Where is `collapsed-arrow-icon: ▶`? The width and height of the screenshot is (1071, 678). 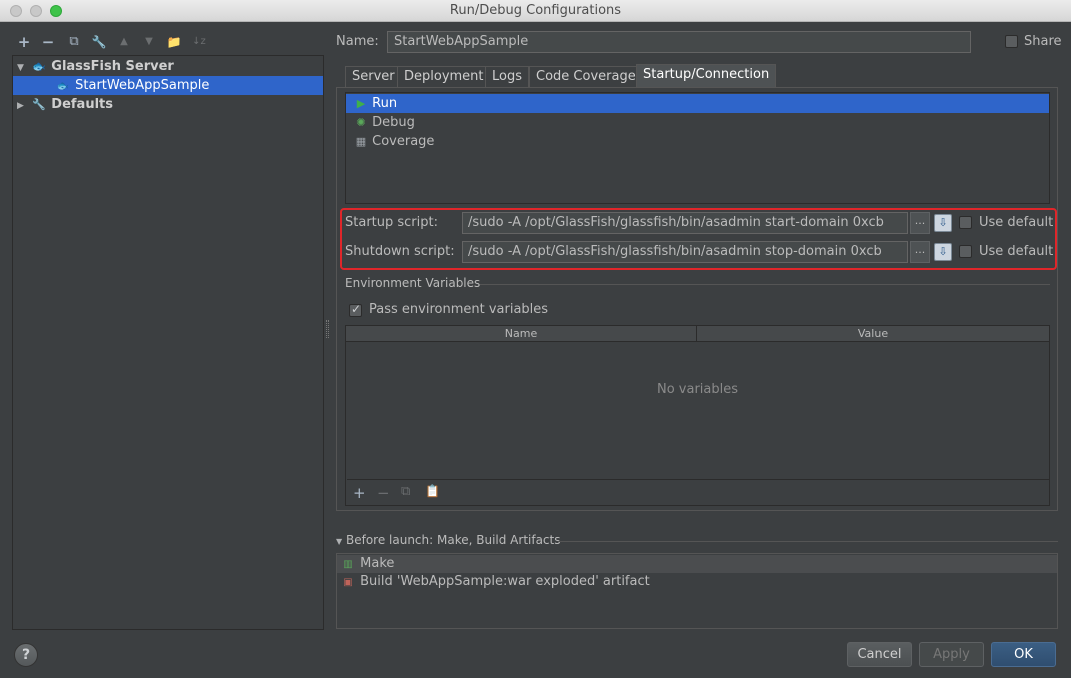
collapsed-arrow-icon: ▶ is located at coordinates (22, 106).